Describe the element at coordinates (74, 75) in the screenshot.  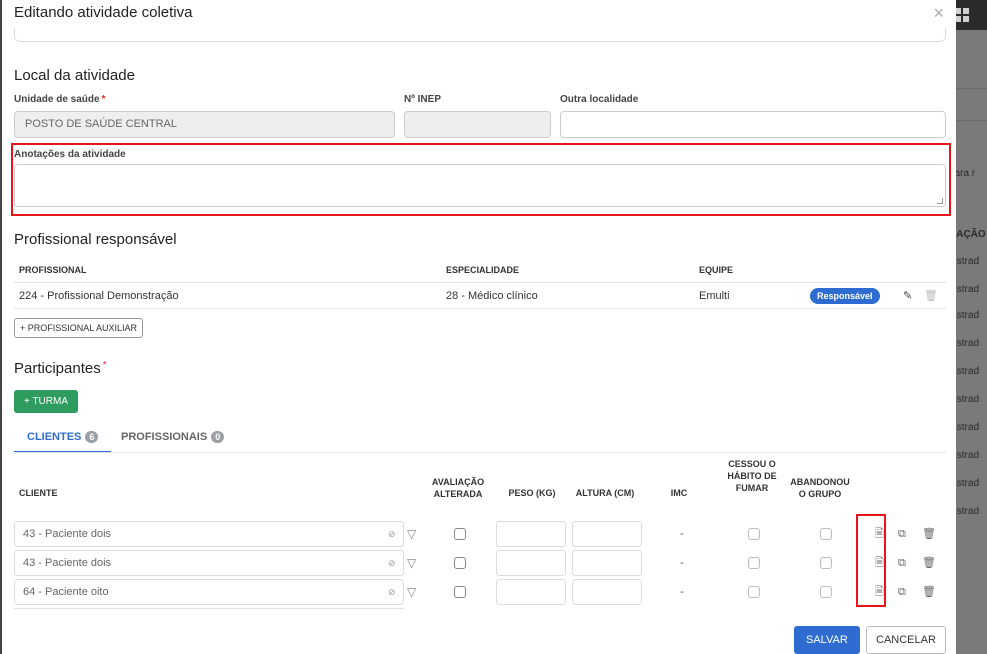
I see `local-section-title: Local da atividade` at that location.